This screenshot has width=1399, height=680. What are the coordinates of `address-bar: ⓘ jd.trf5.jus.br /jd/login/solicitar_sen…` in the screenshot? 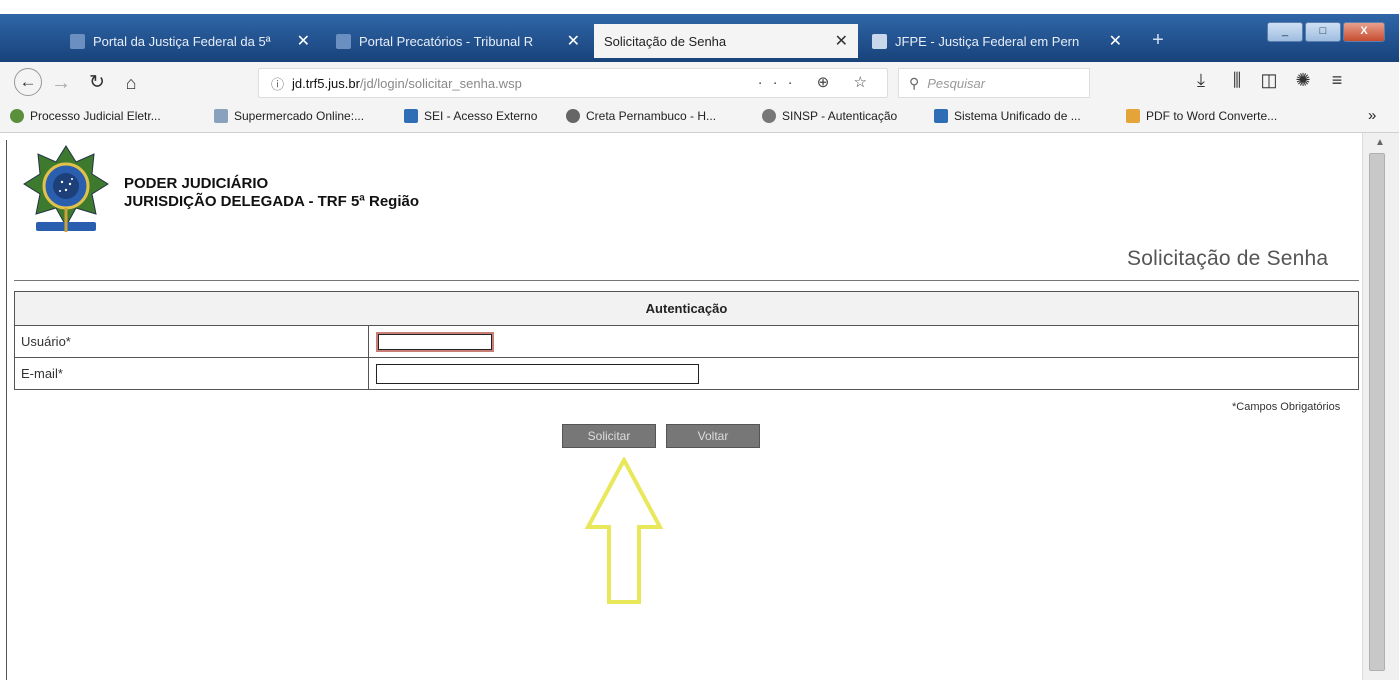 It's located at (573, 83).